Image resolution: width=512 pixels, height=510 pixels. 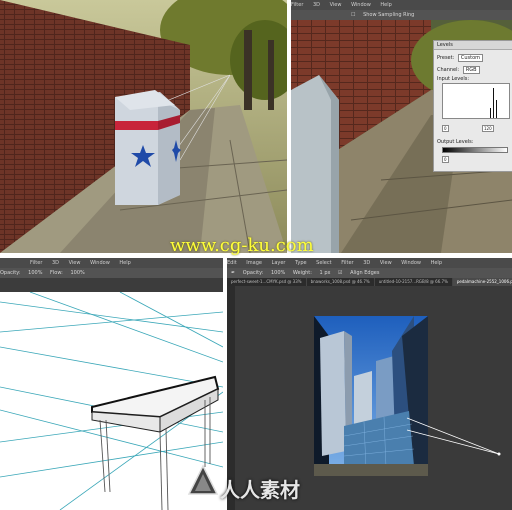 I want to click on output-gradient-slider, so click(x=475, y=150).